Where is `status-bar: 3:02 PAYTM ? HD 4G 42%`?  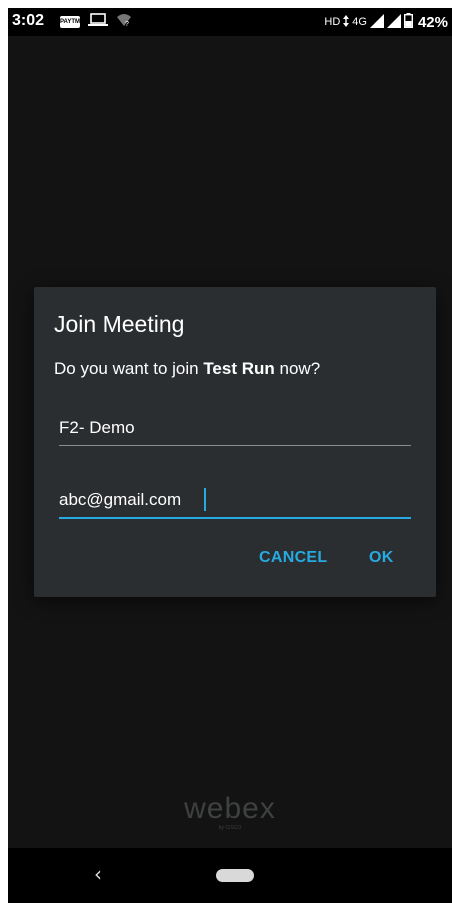
status-bar: 3:02 PAYTM ? HD 4G 42% is located at coordinates (230, 22).